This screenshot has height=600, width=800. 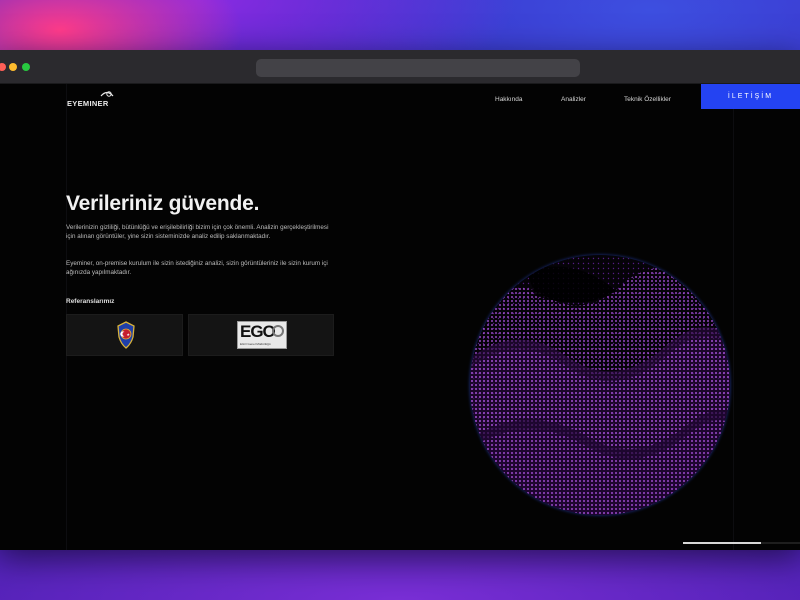 I want to click on ego-logo-text: EGO, so click(x=258, y=331).